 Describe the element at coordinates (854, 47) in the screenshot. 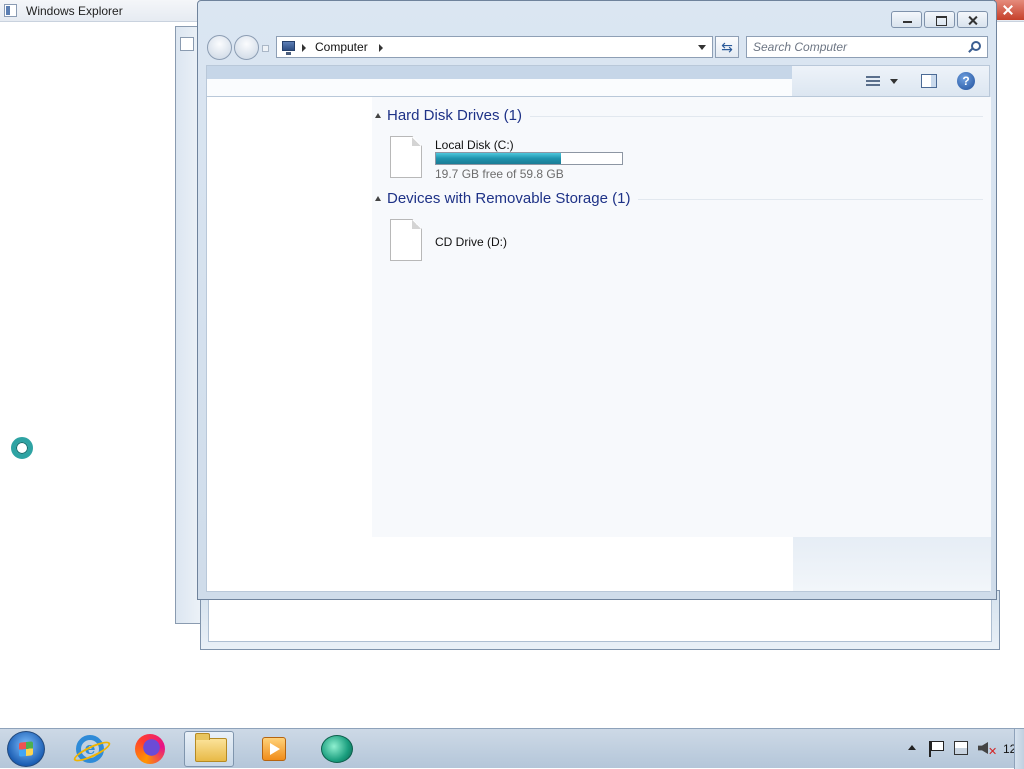

I see `search-input` at that location.